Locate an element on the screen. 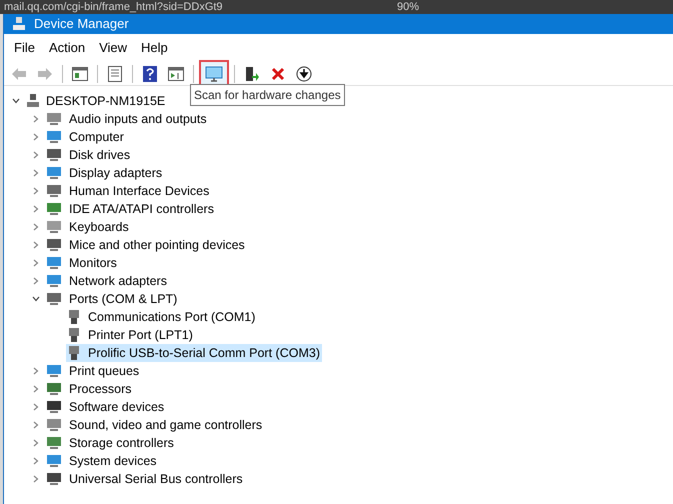  menu-item: Help is located at coordinates (154, 48).